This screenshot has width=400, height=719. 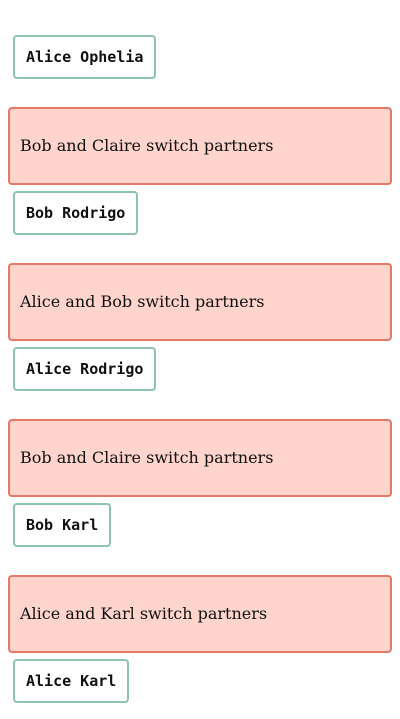 What do you see at coordinates (62, 525) in the screenshot?
I see `state-box: Bob Karl` at bounding box center [62, 525].